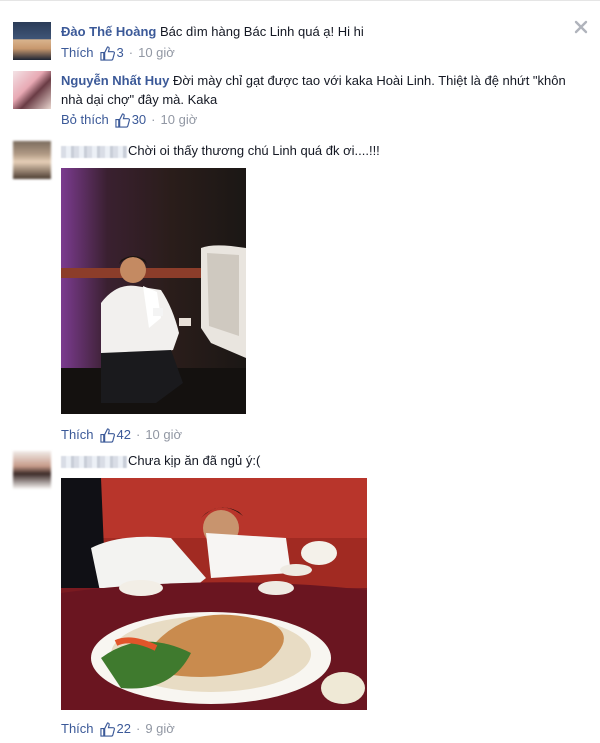 Image resolution: width=600 pixels, height=743 pixels. Describe the element at coordinates (316, 120) in the screenshot. I see `comment-actions: Bỏ thích 30 · 10 giờ` at that location.